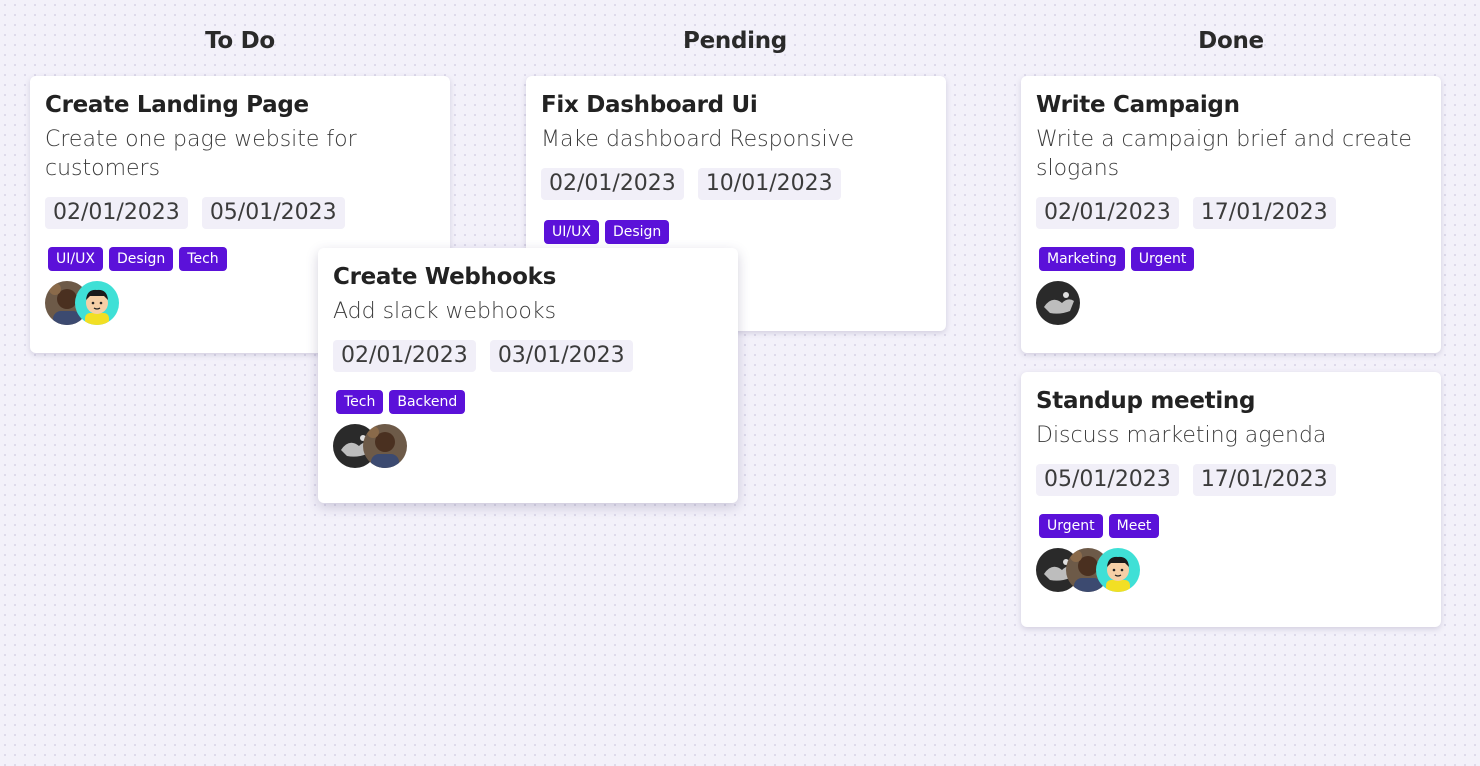 This screenshot has height=766, width=1480. Describe the element at coordinates (1138, 105) in the screenshot. I see `card-title: Write Campaign` at that location.